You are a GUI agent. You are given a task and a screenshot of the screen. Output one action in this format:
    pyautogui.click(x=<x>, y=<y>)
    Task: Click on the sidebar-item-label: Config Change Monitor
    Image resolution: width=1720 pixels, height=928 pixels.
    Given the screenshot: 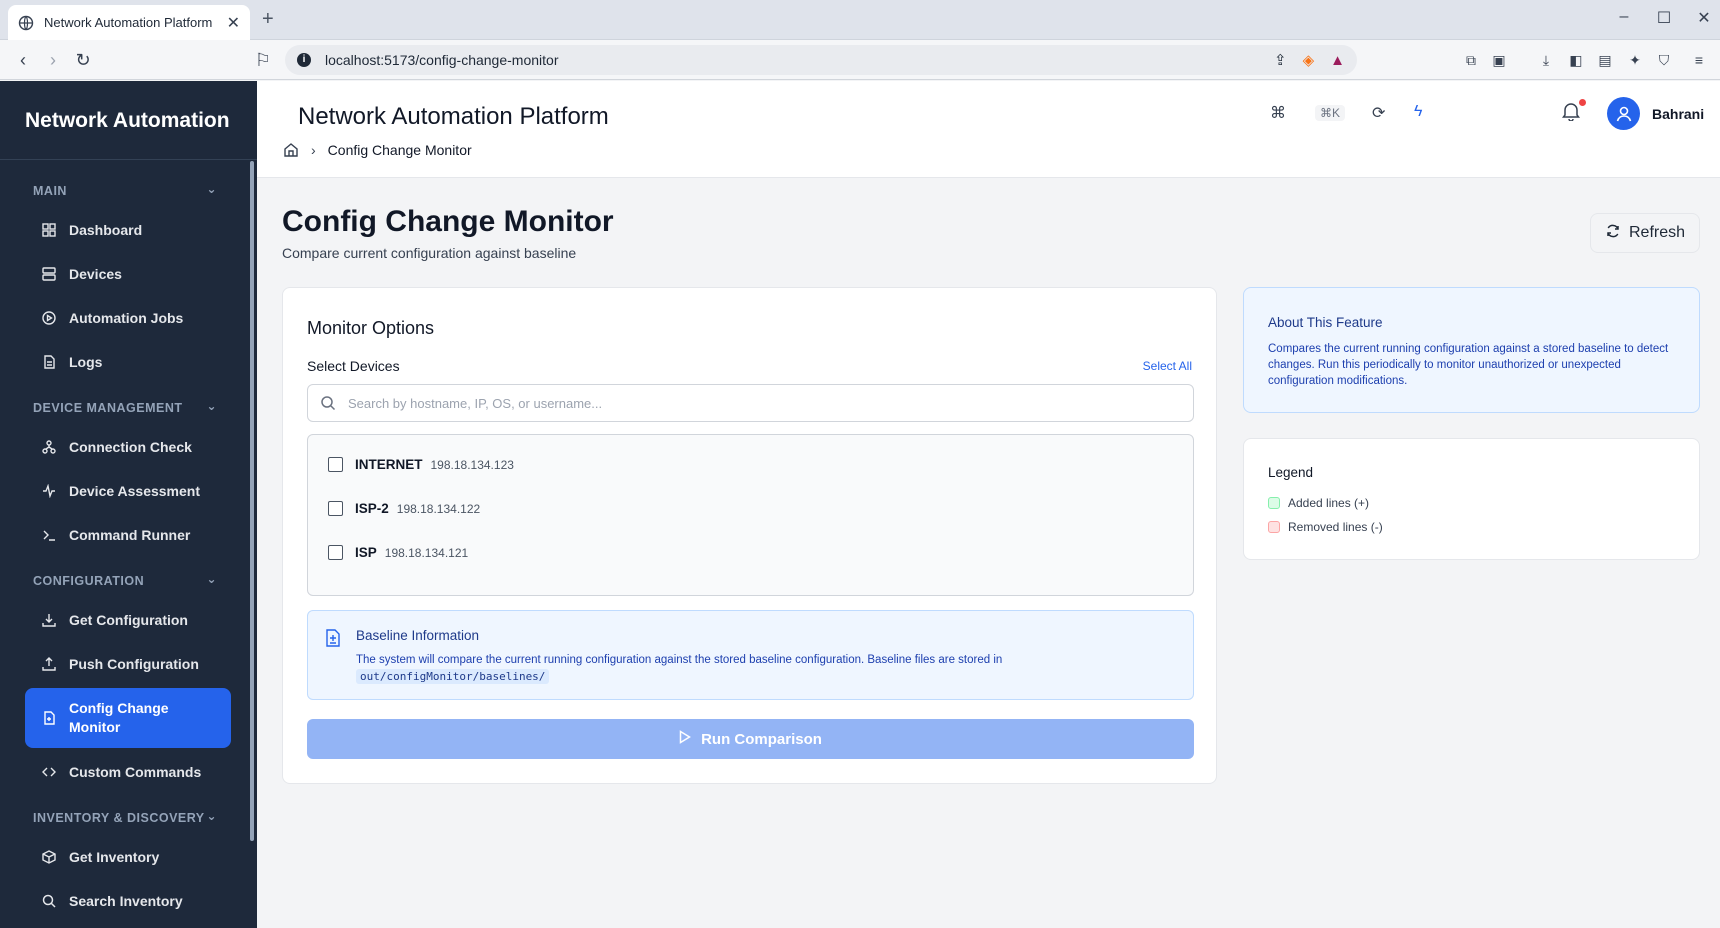 What is the action you would take?
    pyautogui.click(x=119, y=718)
    